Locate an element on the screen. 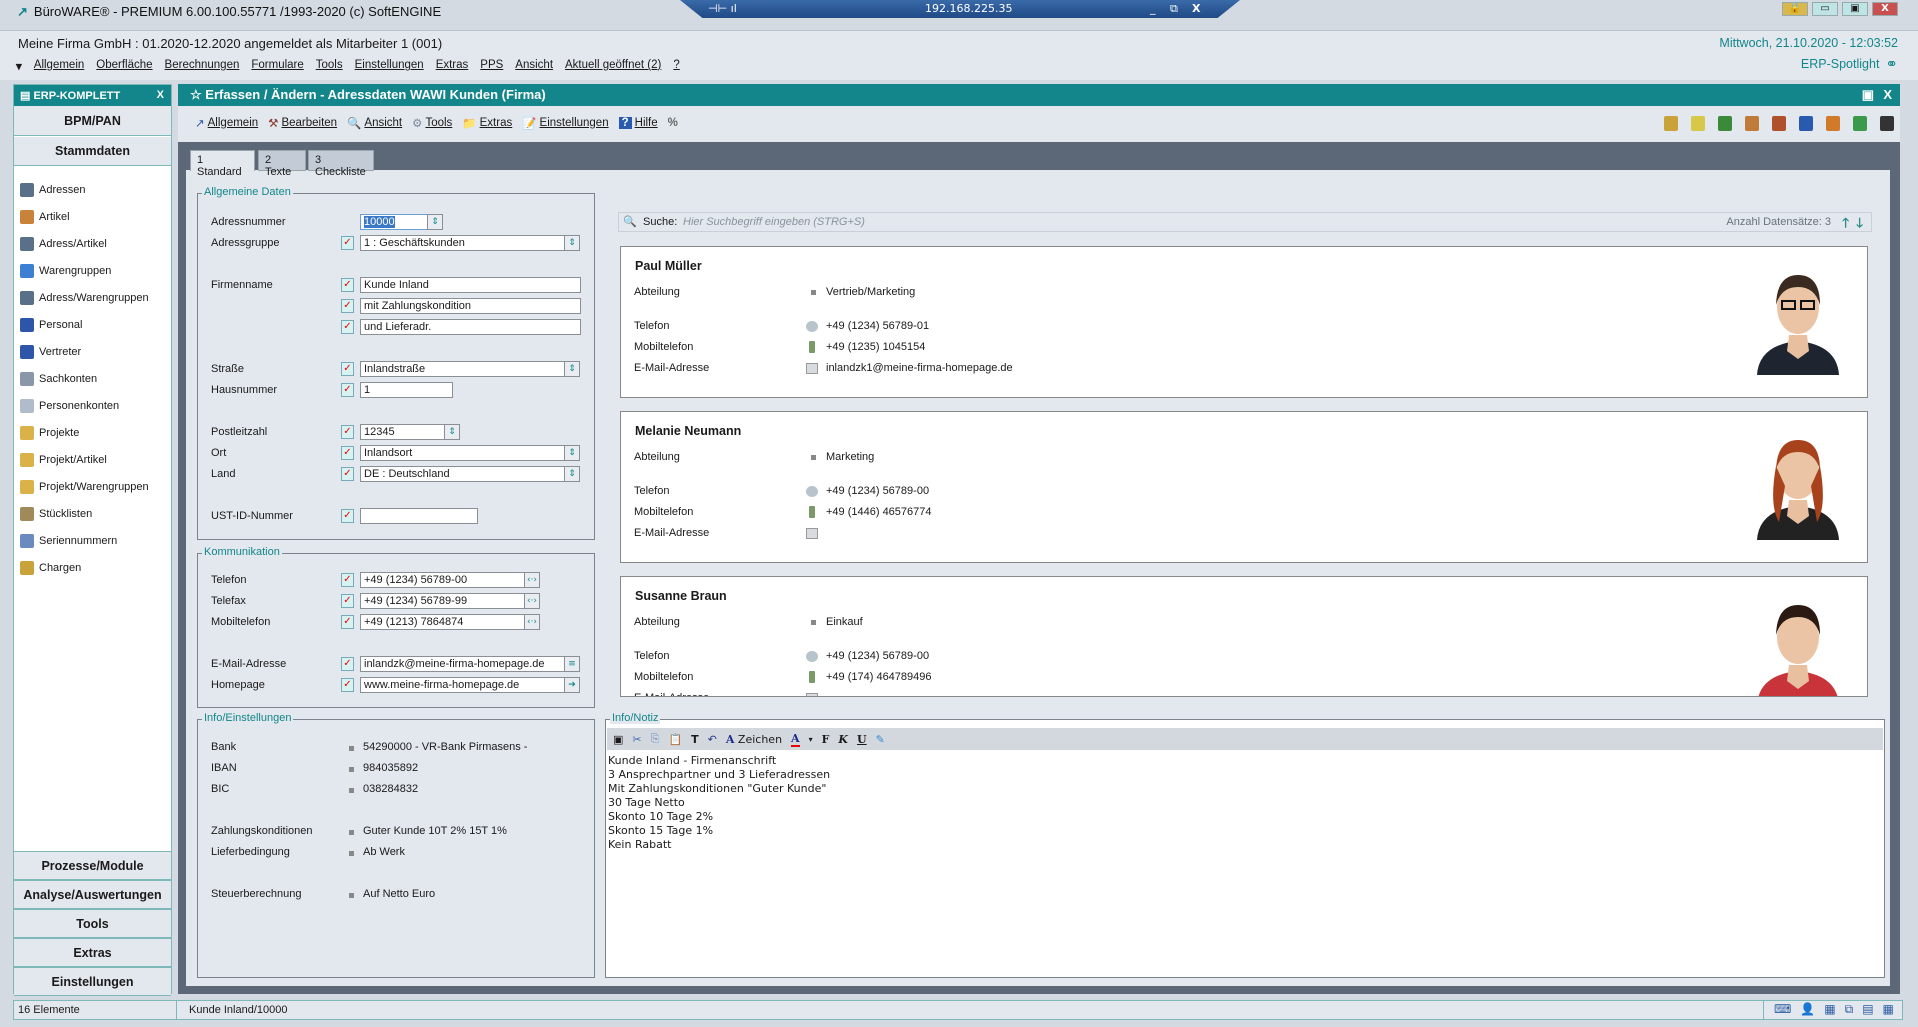 The image size is (1918, 1027). window-close-button: X is located at coordinates (1887, 94).